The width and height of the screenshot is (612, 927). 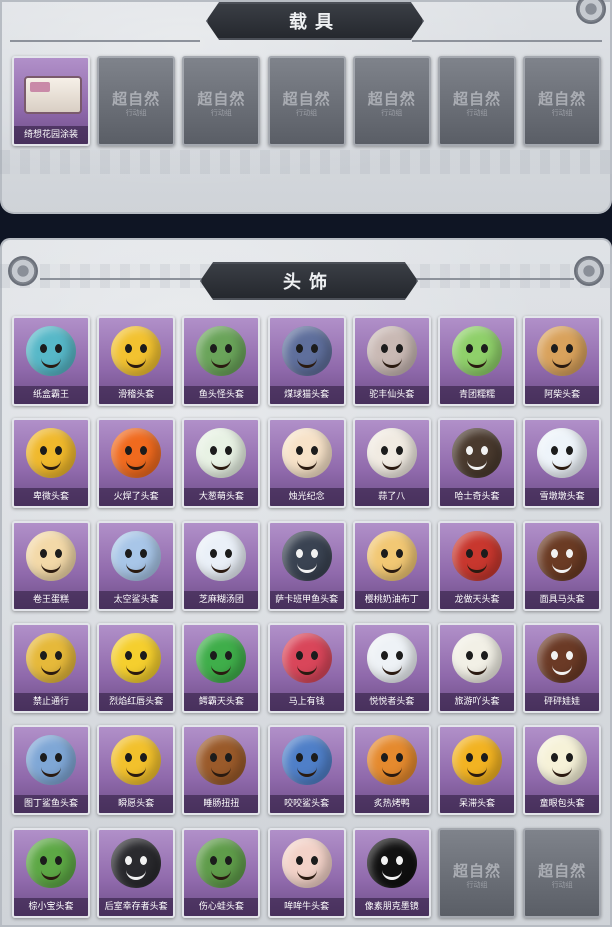 What do you see at coordinates (391, 657) in the screenshot?
I see `cloud-icon` at bounding box center [391, 657].